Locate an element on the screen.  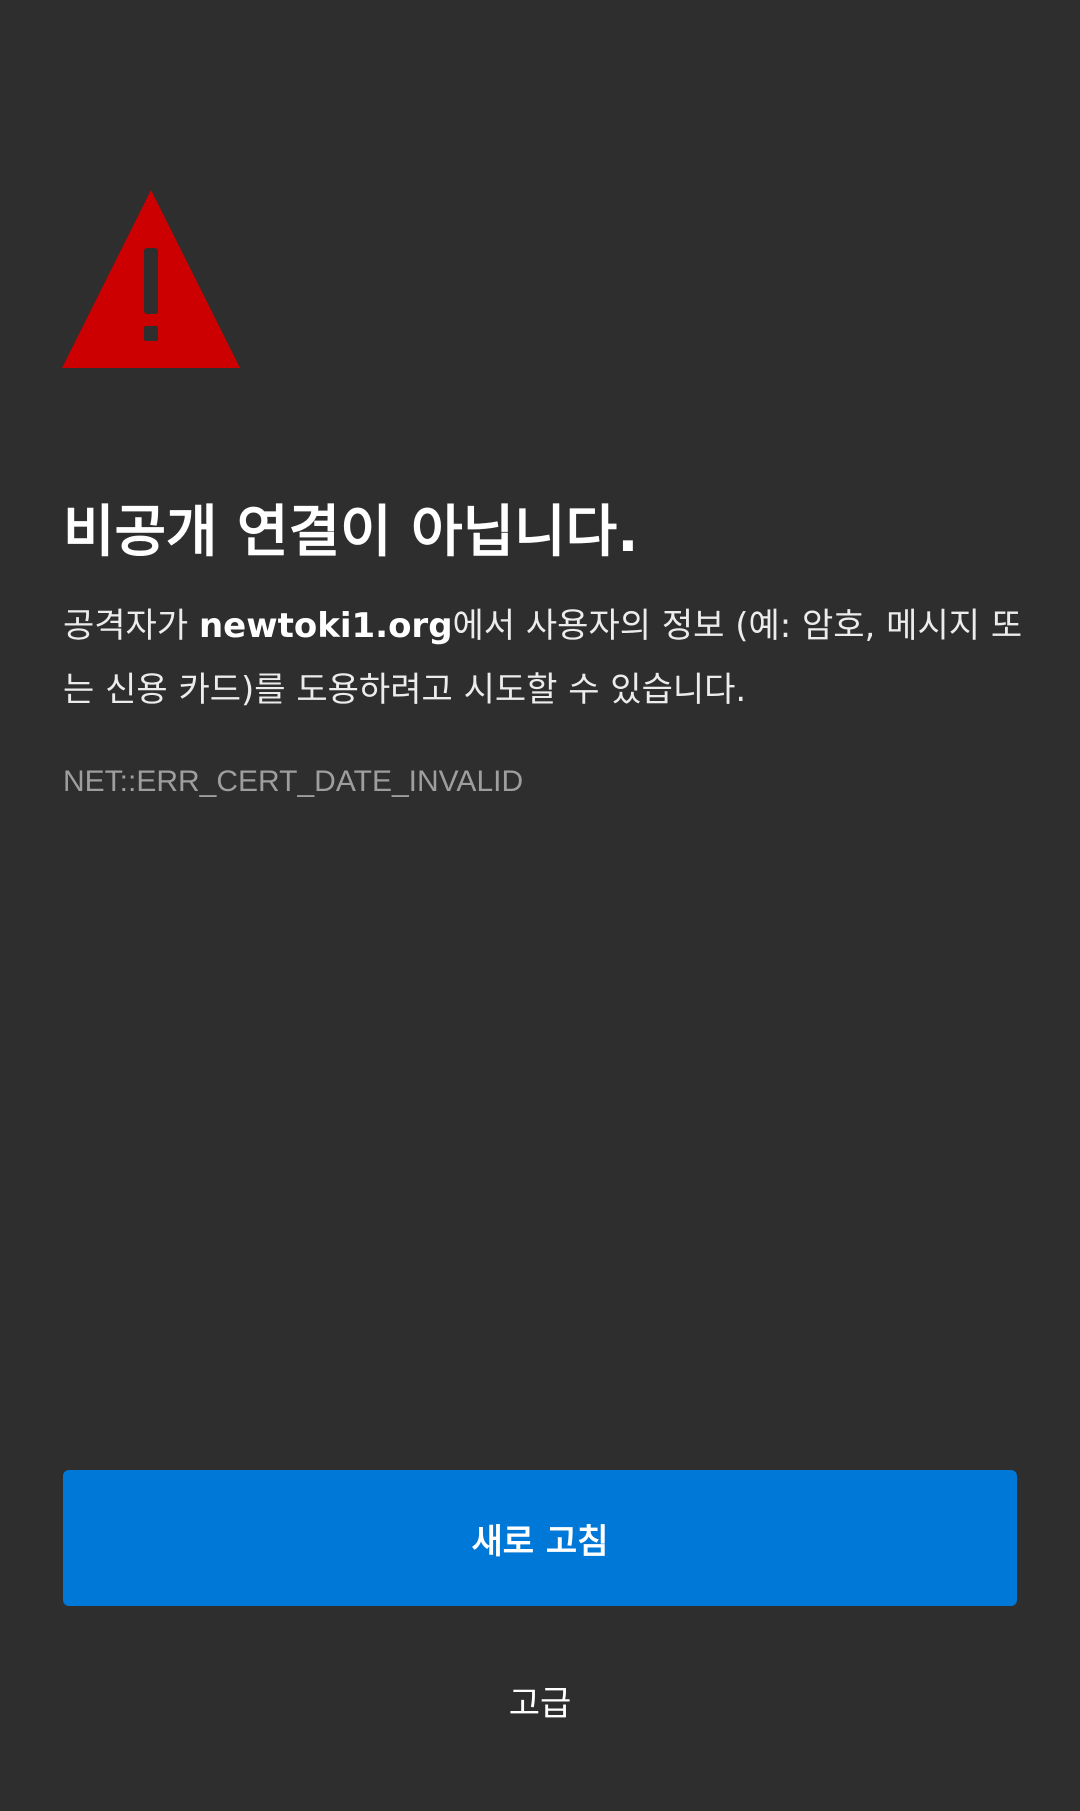
advanced-button: 고급 is located at coordinates (540, 1700).